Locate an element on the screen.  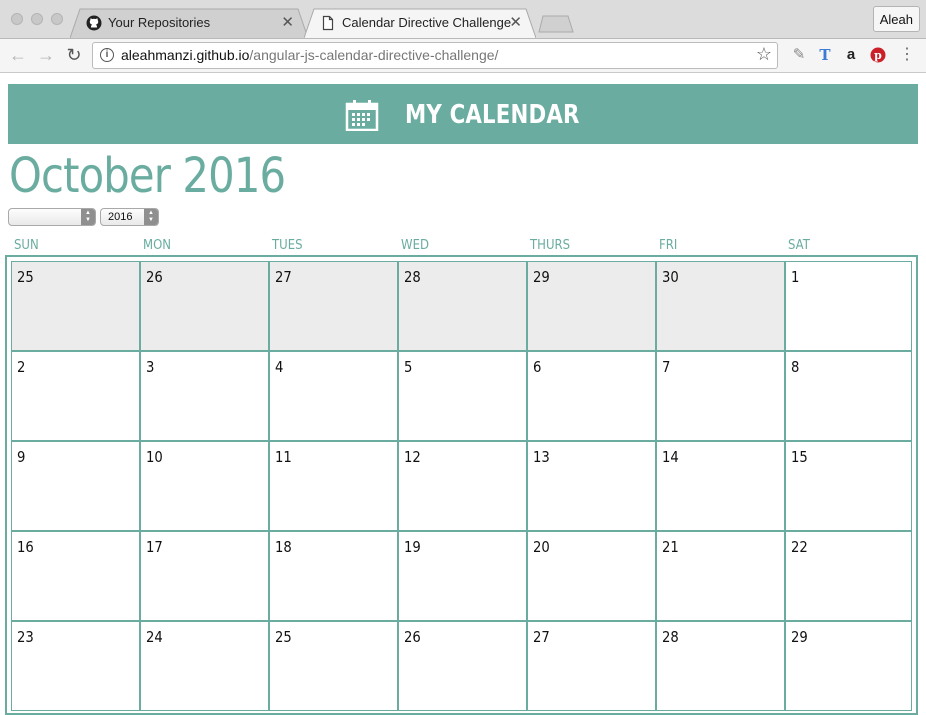
url-host: aleahmanzi.github.io is located at coordinates (185, 55).